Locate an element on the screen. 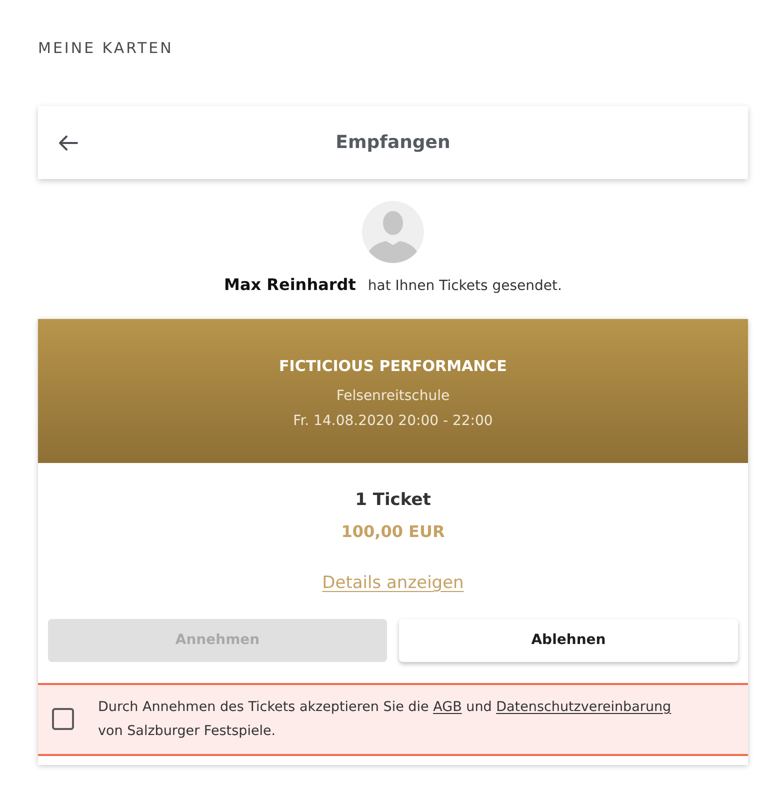  consent-link: Datenschutzvereinbarung is located at coordinates (584, 707).